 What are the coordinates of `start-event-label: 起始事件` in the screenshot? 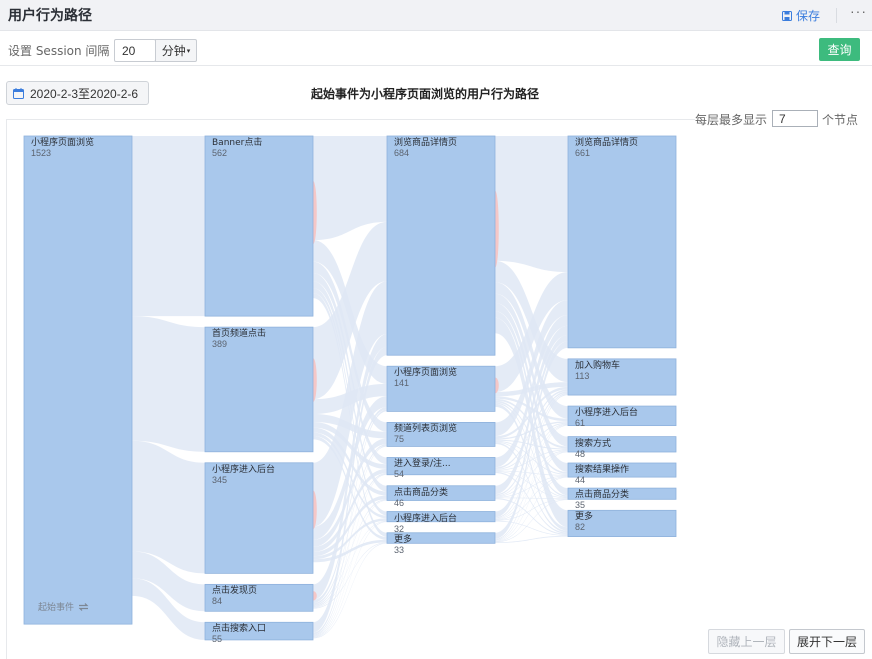 It's located at (56, 608).